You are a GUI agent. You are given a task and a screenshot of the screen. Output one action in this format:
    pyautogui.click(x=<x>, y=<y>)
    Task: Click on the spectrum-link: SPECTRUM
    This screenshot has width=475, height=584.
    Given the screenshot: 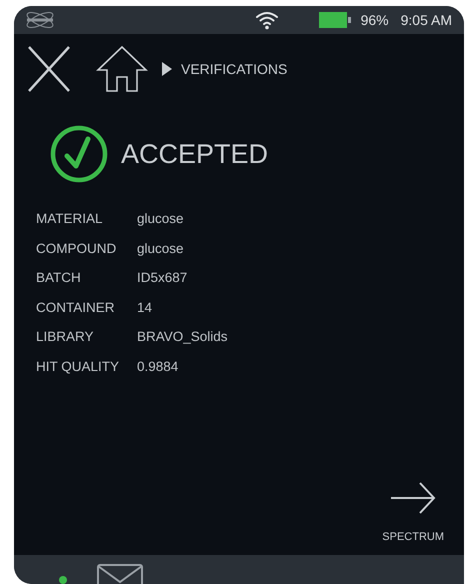 What is the action you would take?
    pyautogui.click(x=413, y=537)
    